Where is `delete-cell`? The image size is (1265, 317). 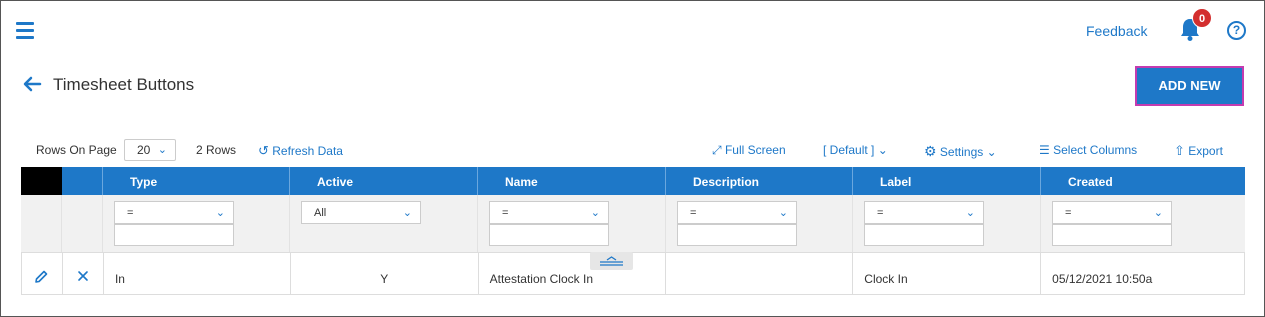 delete-cell is located at coordinates (83, 273).